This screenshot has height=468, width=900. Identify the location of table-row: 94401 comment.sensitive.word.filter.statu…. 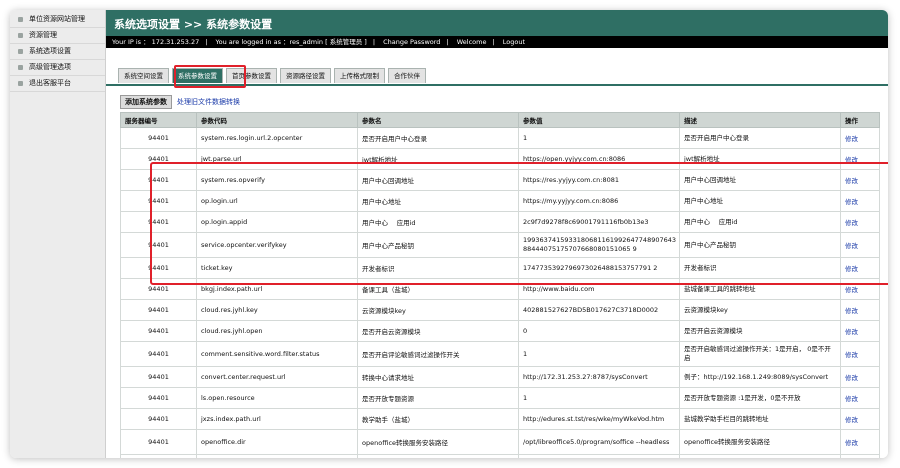
(500, 354).